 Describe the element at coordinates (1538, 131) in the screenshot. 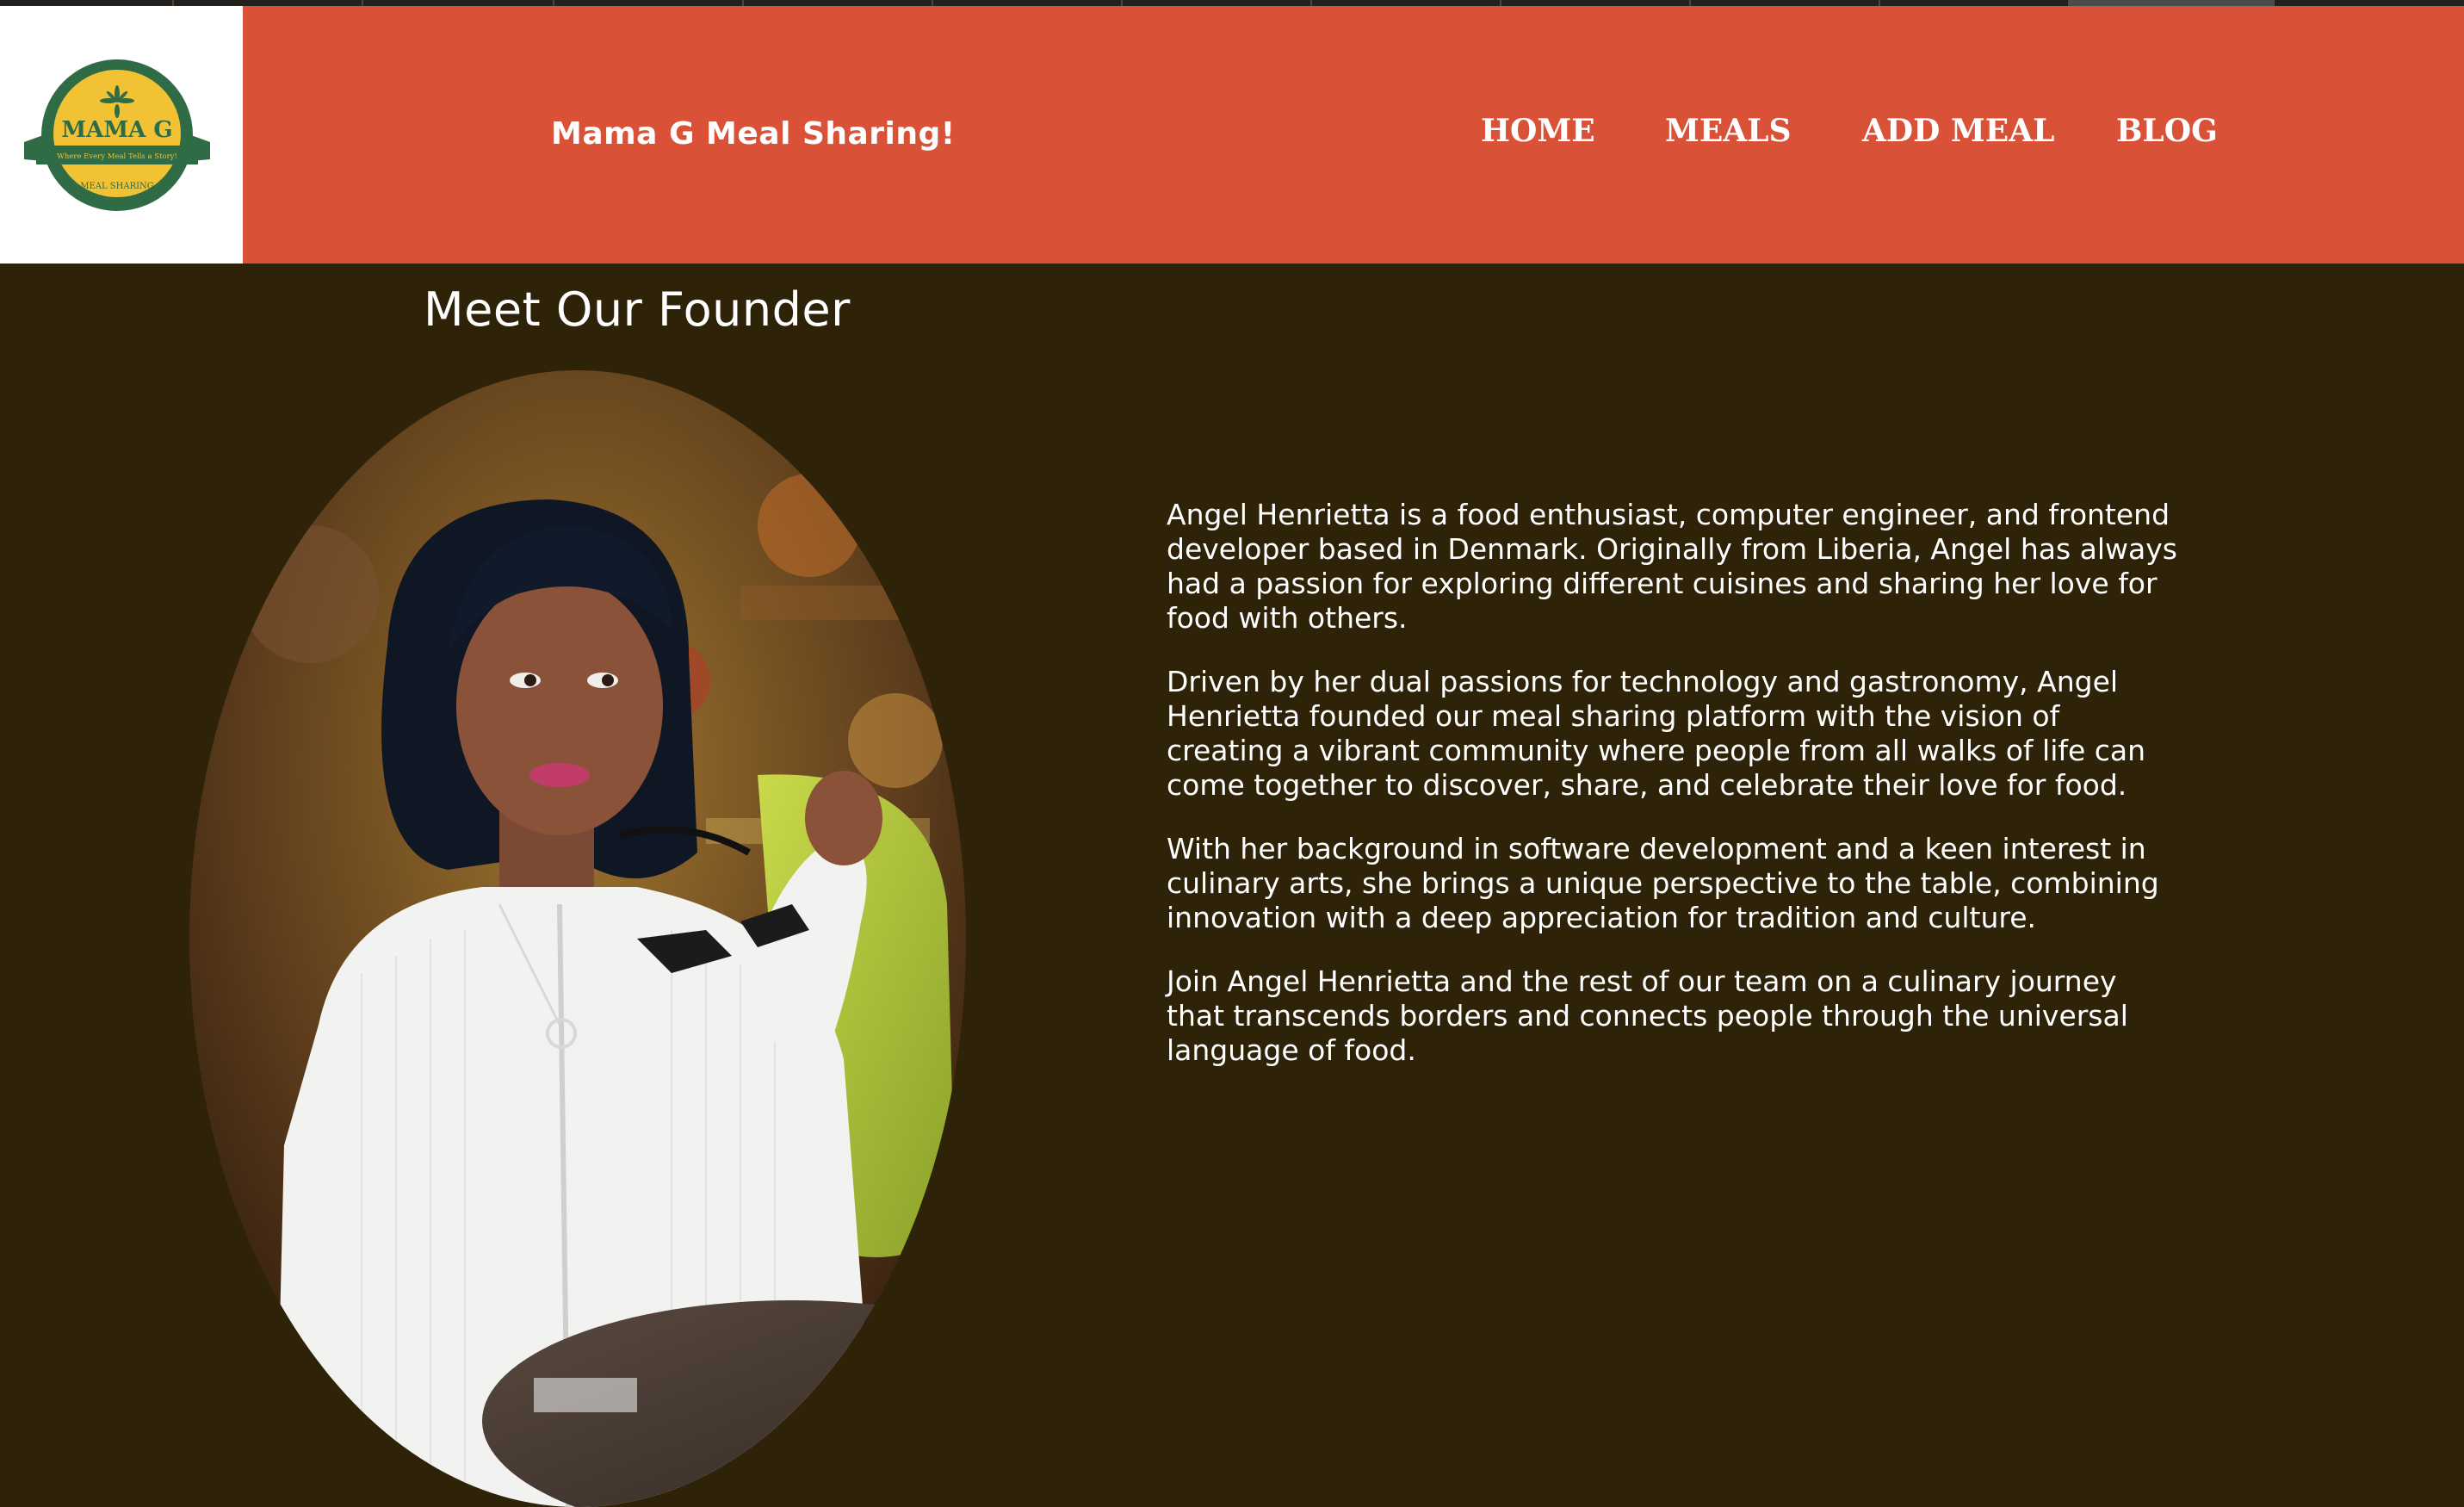

I see `nav-home-link: HOME` at that location.